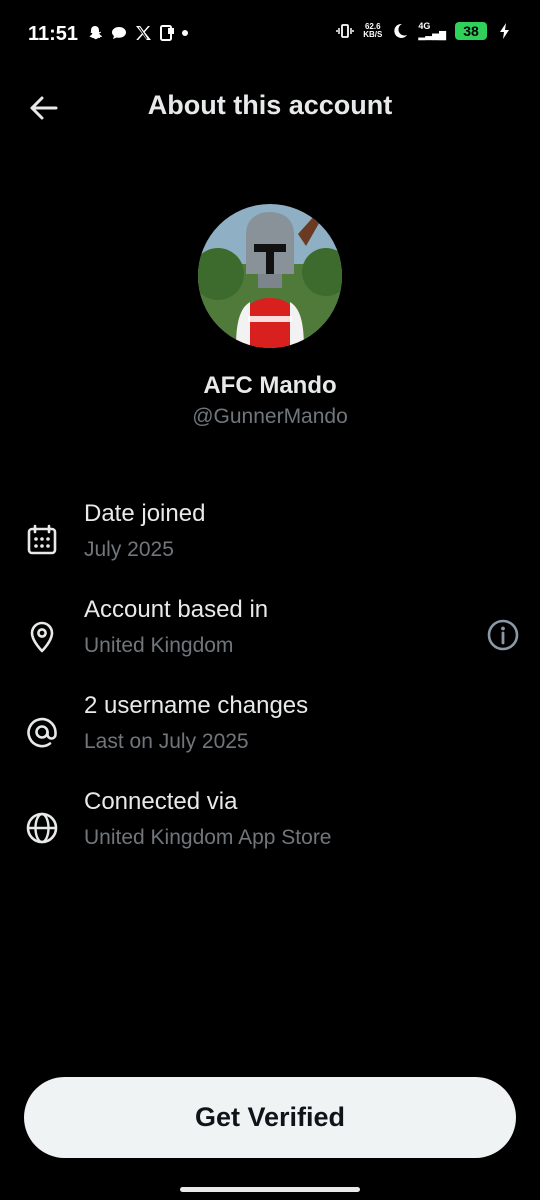 Image resolution: width=540 pixels, height=1200 pixels. What do you see at coordinates (129, 549) in the screenshot?
I see `detail-subtitle: July 2025` at bounding box center [129, 549].